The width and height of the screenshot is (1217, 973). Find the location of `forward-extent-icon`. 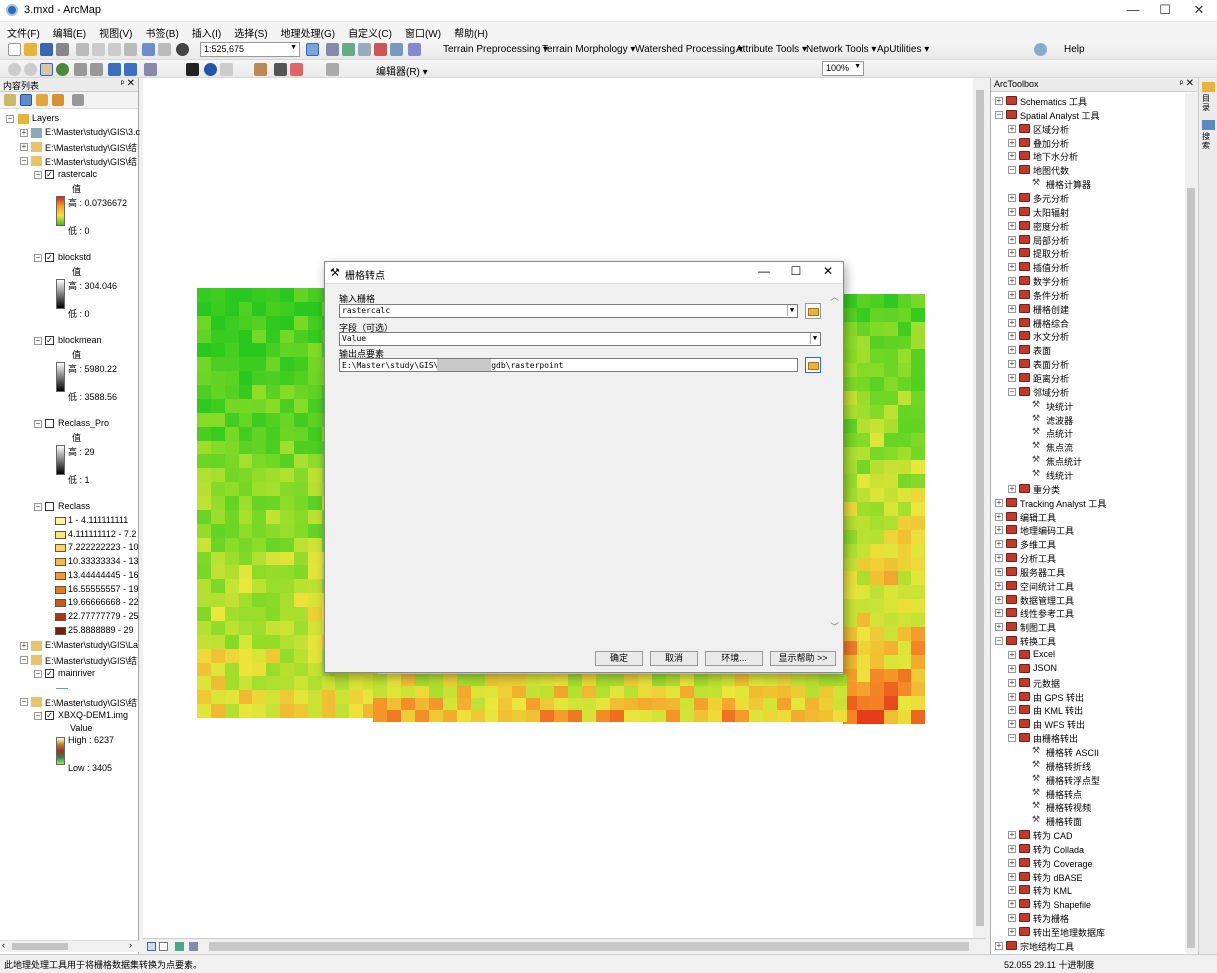

forward-extent-icon is located at coordinates (130, 69).